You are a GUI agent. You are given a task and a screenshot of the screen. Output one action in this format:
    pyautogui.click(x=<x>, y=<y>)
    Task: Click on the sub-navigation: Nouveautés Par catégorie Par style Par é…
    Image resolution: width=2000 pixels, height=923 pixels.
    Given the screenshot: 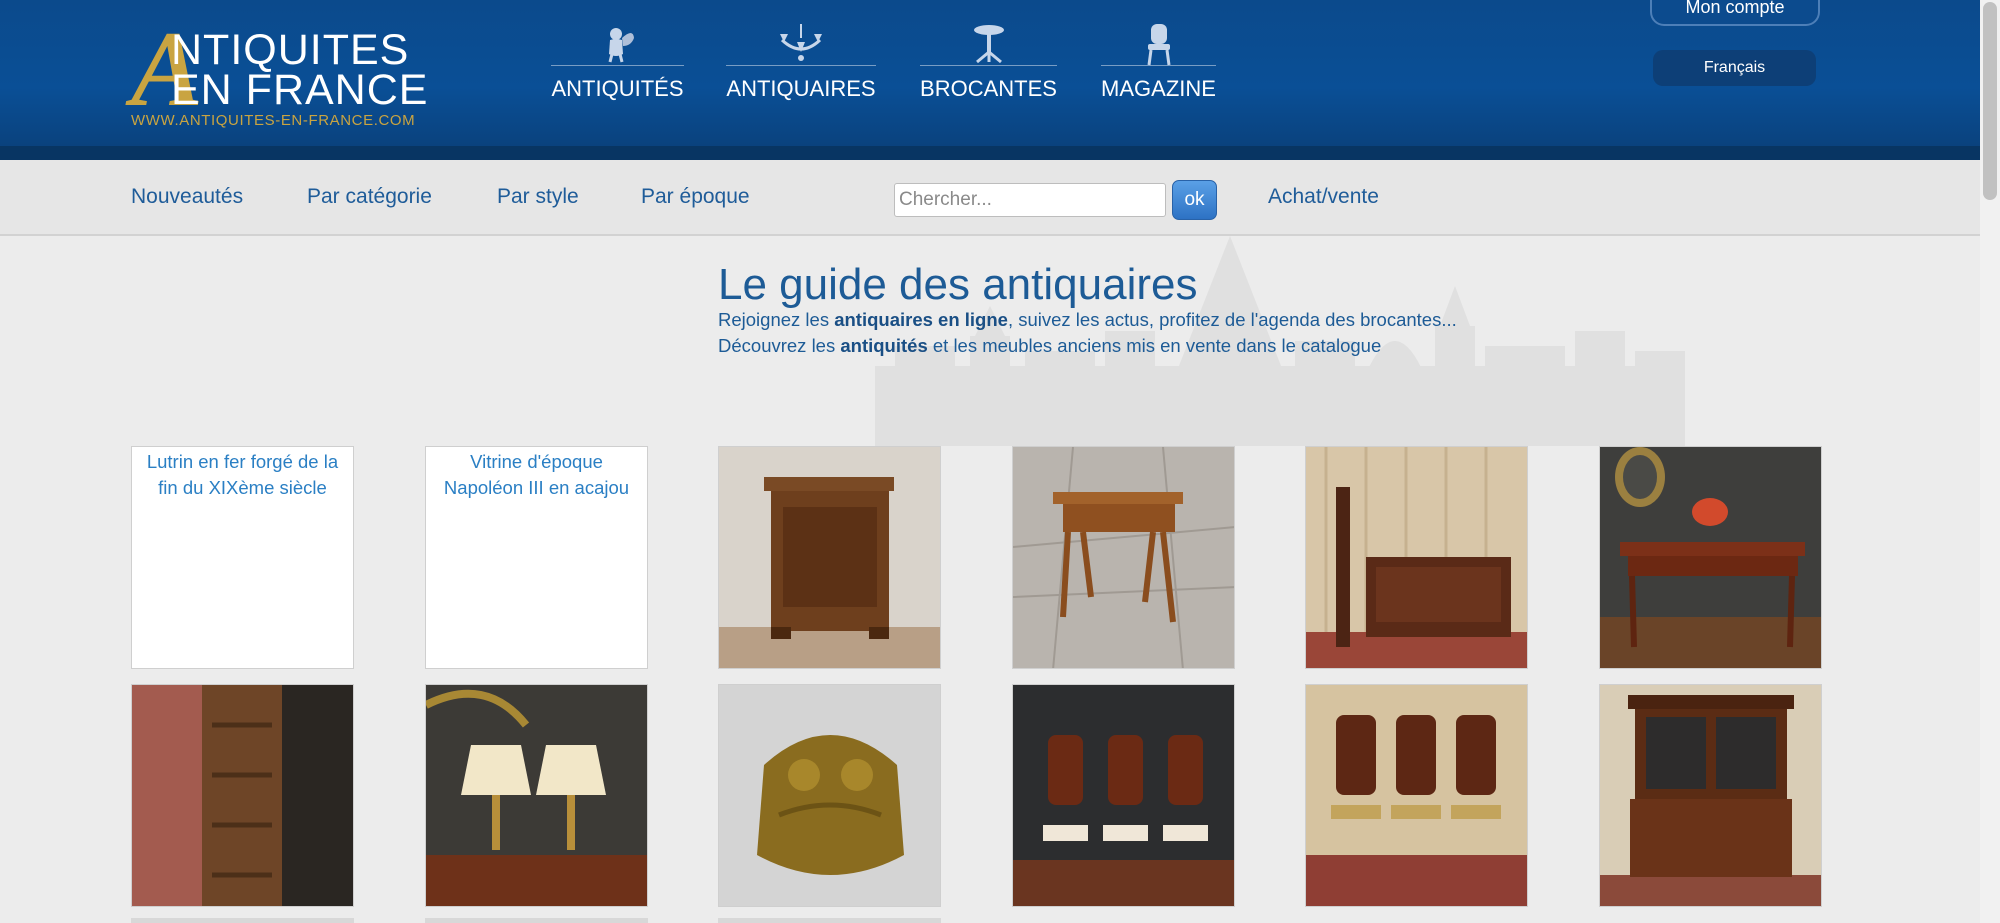 What is the action you would take?
    pyautogui.click(x=990, y=198)
    